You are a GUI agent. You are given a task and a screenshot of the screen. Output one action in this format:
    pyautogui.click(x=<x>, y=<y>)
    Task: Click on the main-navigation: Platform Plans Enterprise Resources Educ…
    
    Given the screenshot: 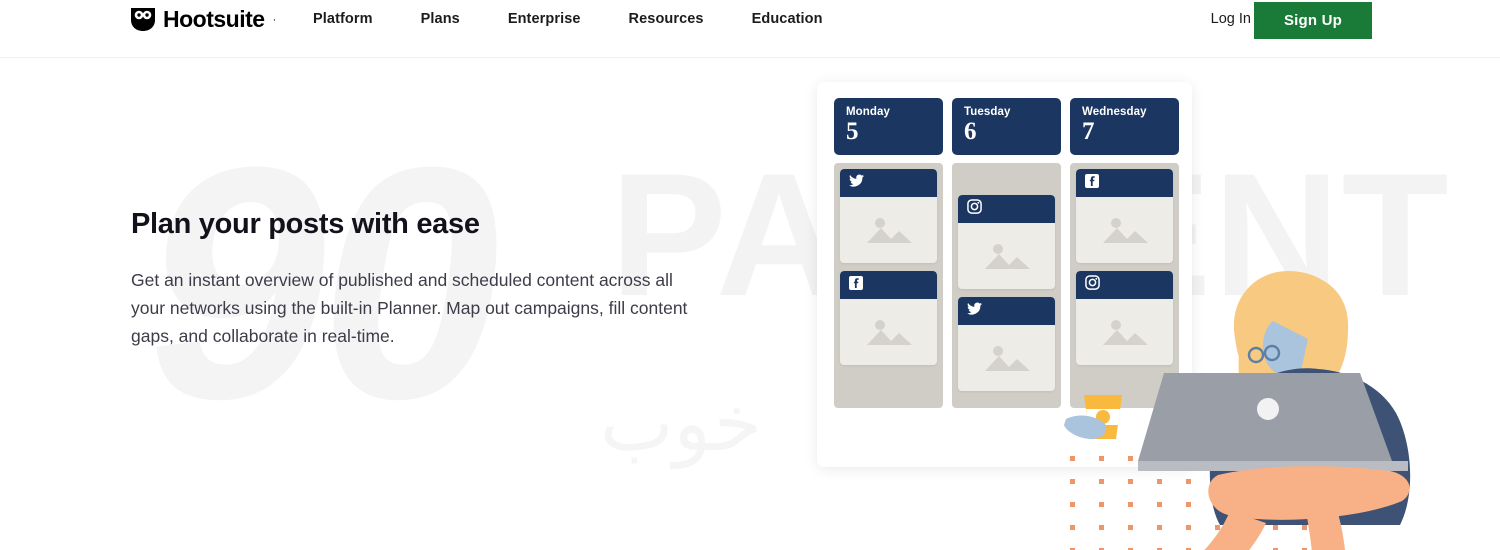 What is the action you would take?
    pyautogui.click(x=568, y=19)
    